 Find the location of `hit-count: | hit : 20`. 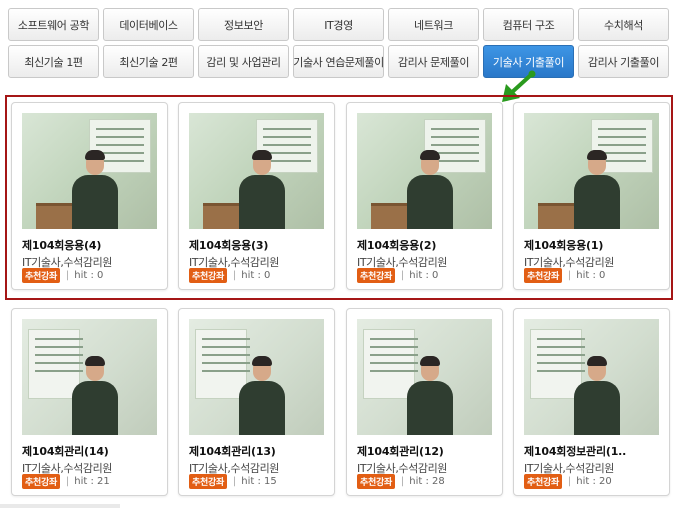

hit-count: | hit : 20 is located at coordinates (589, 481).